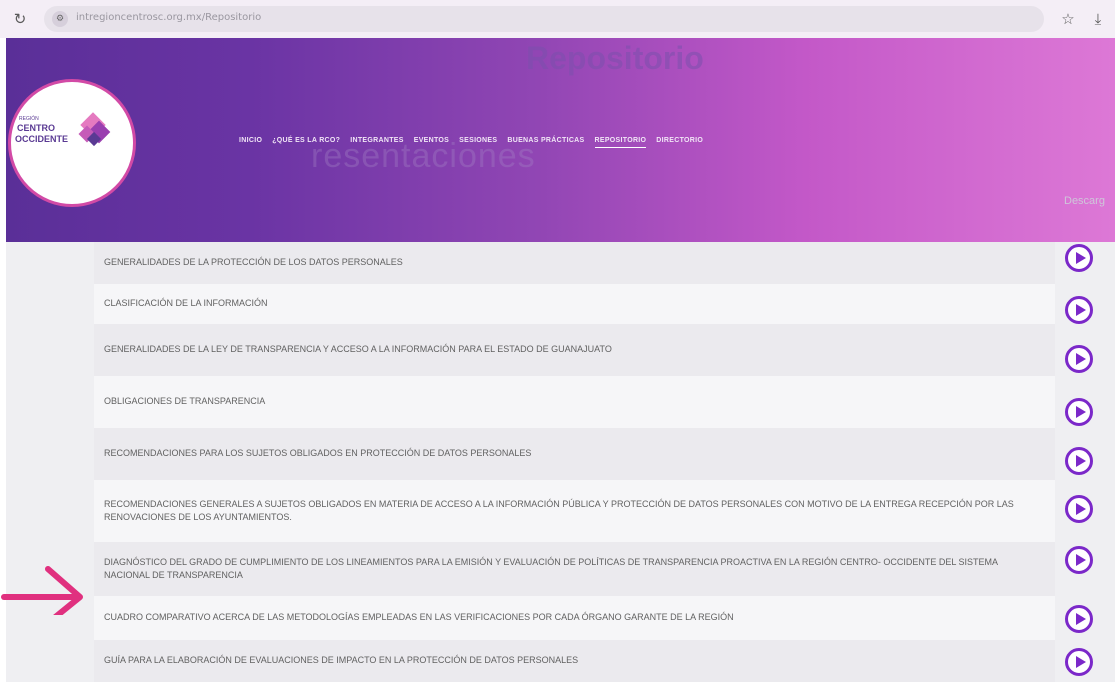  I want to click on address-bar: ⚙ intregioncentrosc.org.mx/Repositorio, so click(544, 19).